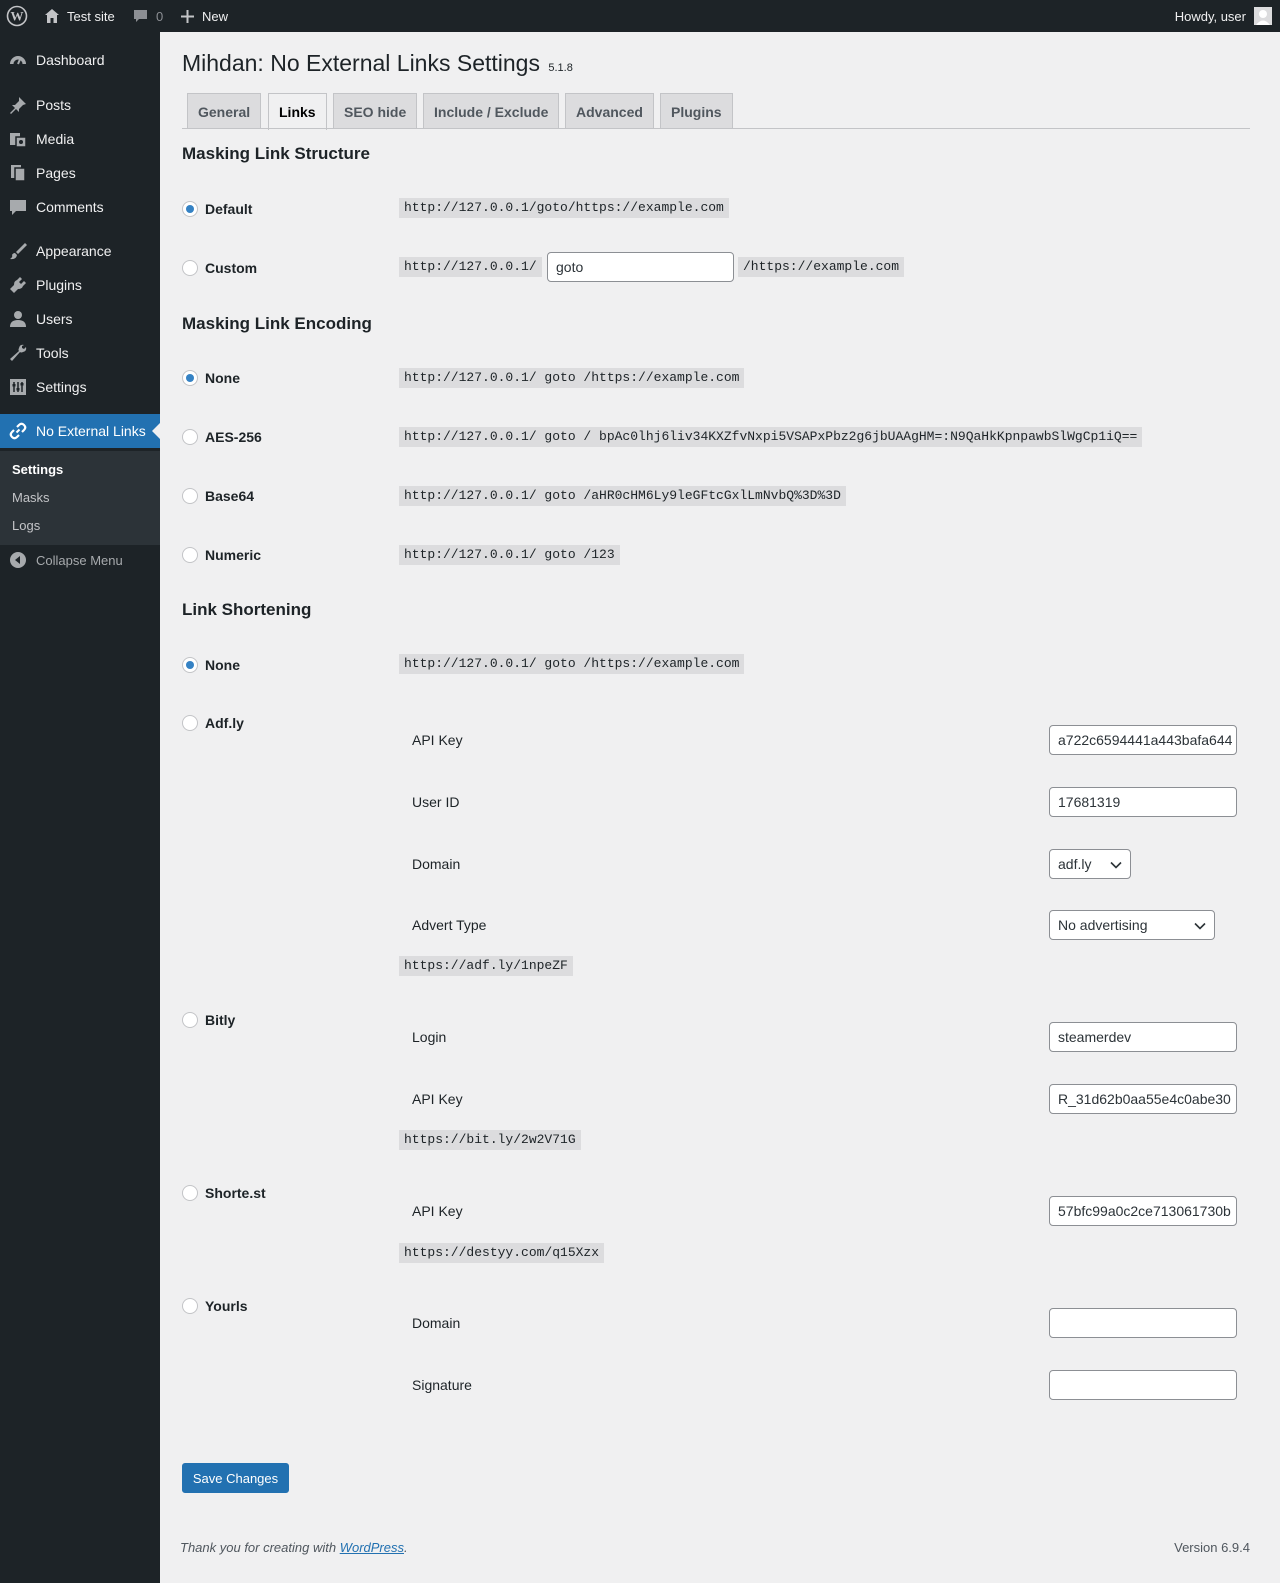  I want to click on collapse-arrow-icon, so click(18, 560).